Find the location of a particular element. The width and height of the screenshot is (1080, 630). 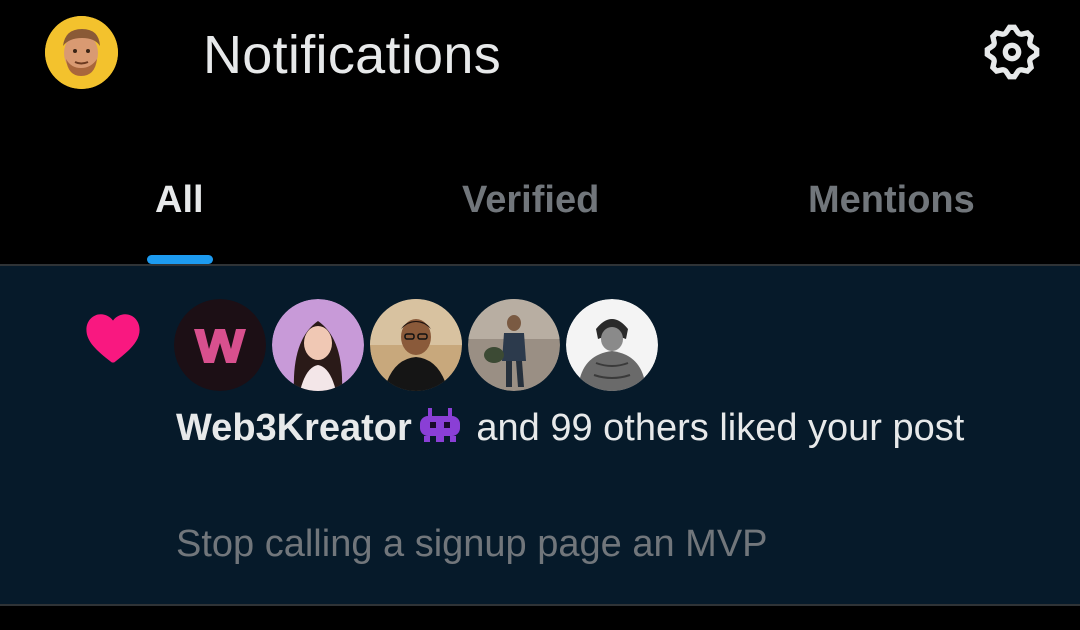

actor-name: Web3Kreator is located at coordinates (294, 428).